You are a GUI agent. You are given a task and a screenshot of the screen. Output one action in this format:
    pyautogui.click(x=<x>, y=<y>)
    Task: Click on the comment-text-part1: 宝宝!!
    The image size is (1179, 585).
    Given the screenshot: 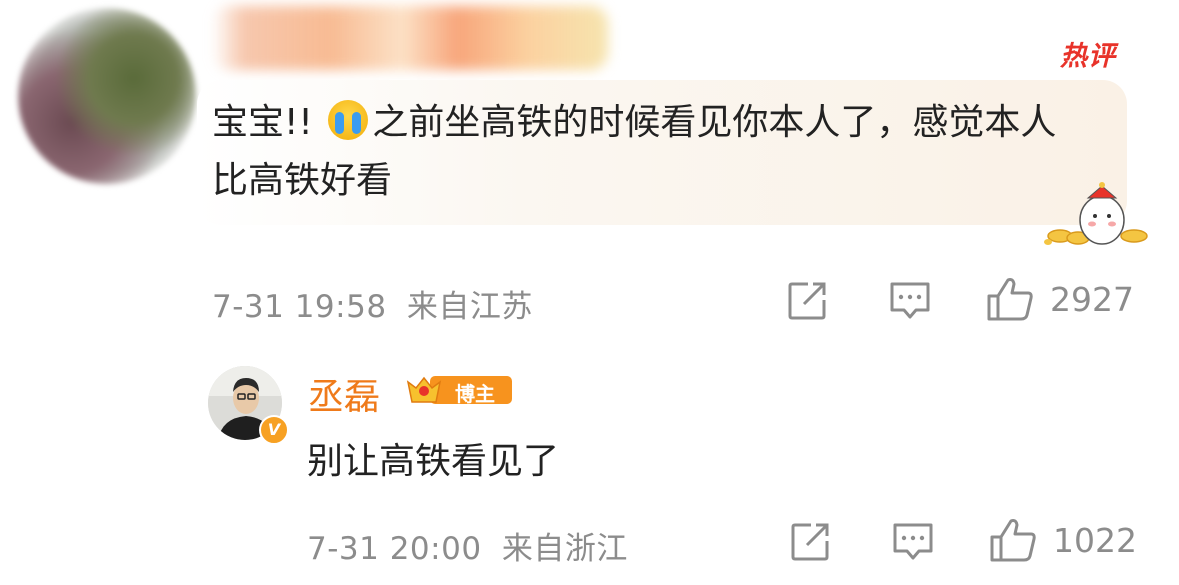 What is the action you would take?
    pyautogui.click(x=268, y=122)
    